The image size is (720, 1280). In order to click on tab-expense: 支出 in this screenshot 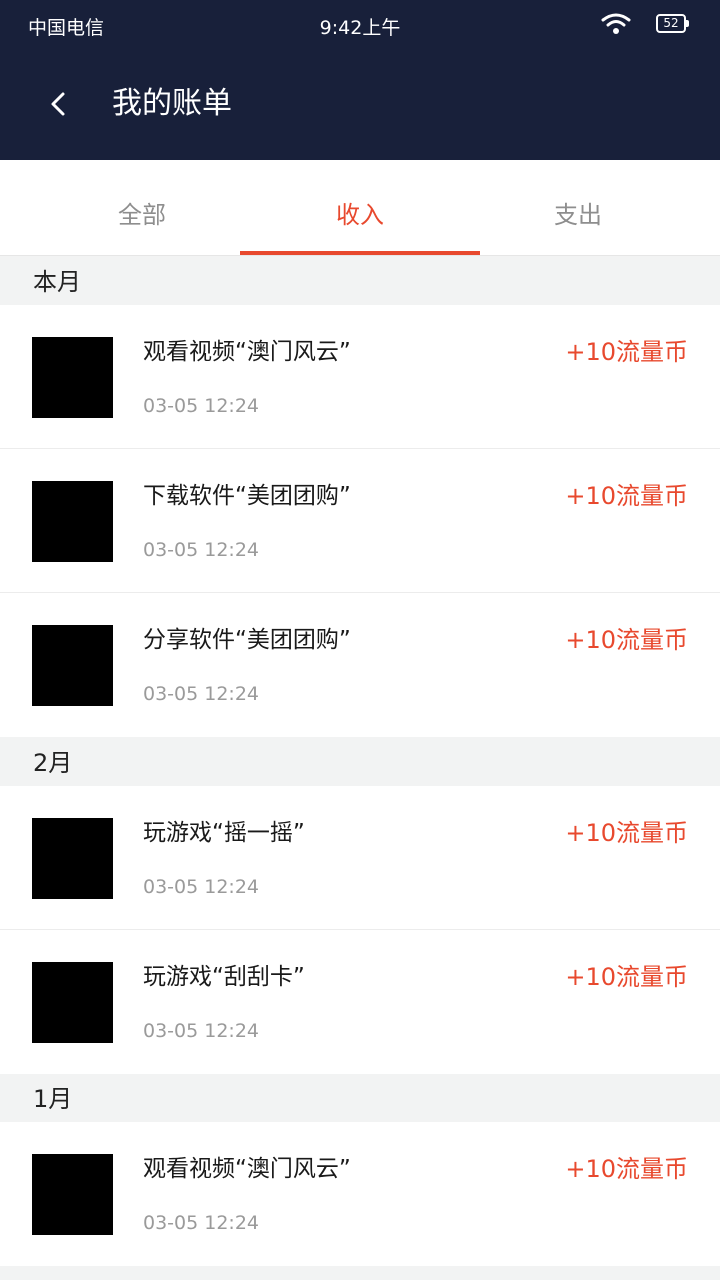, I will do `click(578, 208)`.